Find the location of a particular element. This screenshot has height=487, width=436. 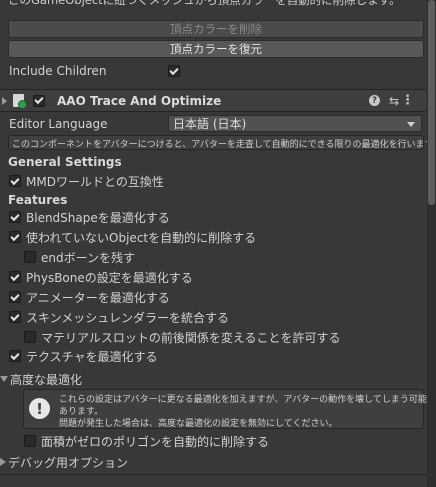

include-children-checkbox is located at coordinates (174, 71).